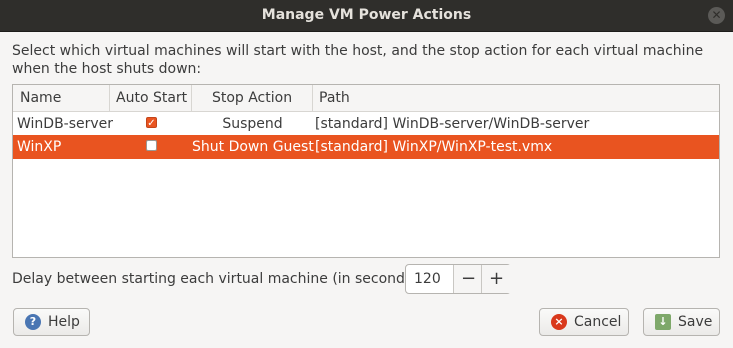 This screenshot has width=733, height=348. Describe the element at coordinates (61, 98) in the screenshot. I see `column-header-name: Name` at that location.